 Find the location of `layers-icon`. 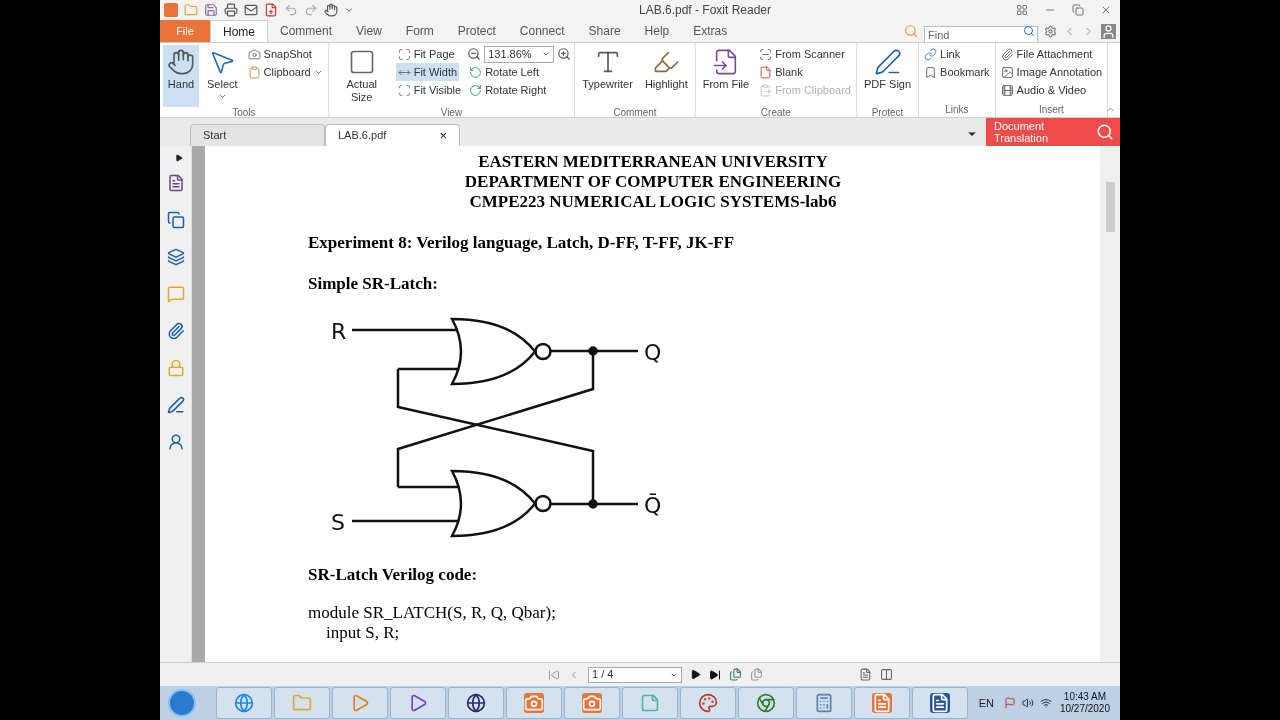

layers-icon is located at coordinates (175, 257).